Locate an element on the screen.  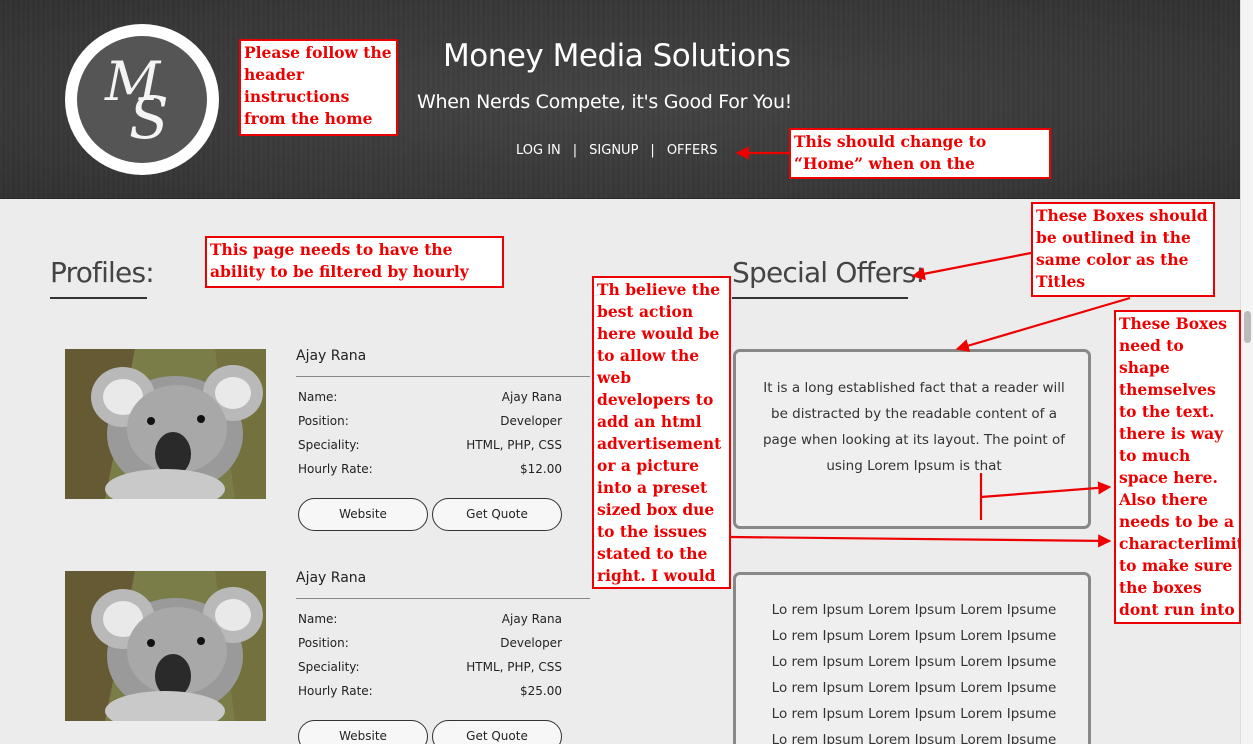
arrow-to-offers-title is located at coordinates (971, 266).